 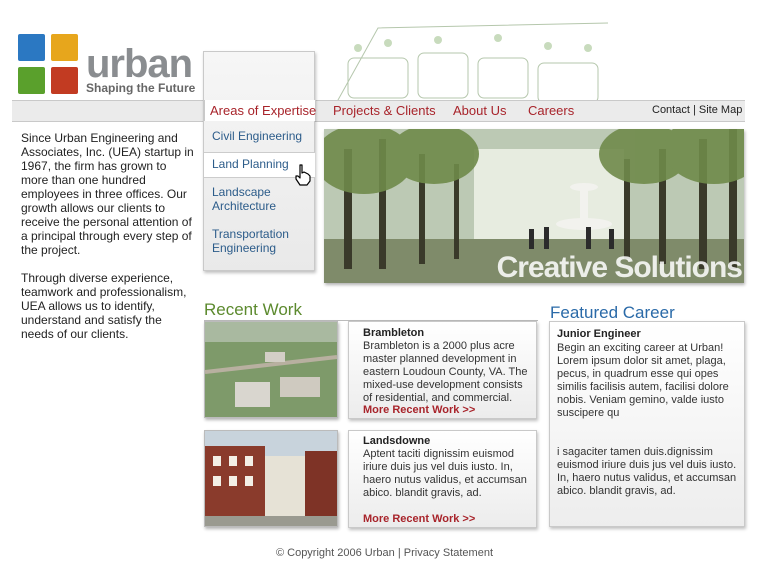 I want to click on contact-link: Contact, so click(x=671, y=110).